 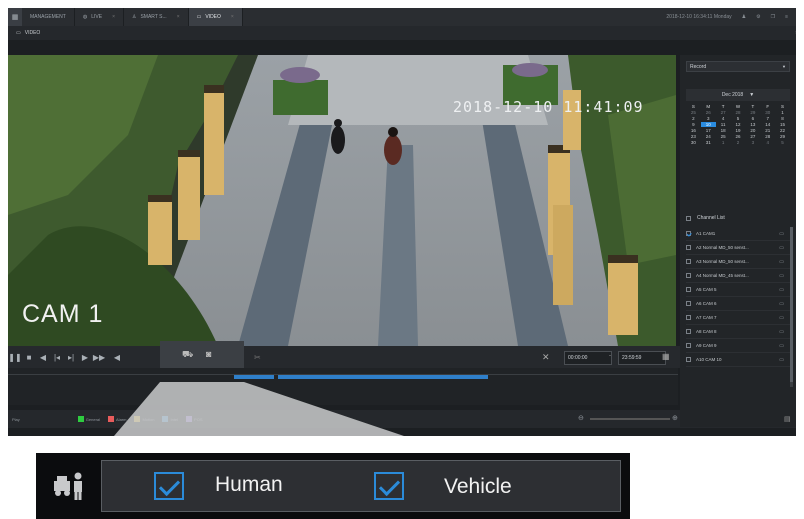 What do you see at coordinates (708, 136) in the screenshot?
I see `calendar-day: 24` at bounding box center [708, 136].